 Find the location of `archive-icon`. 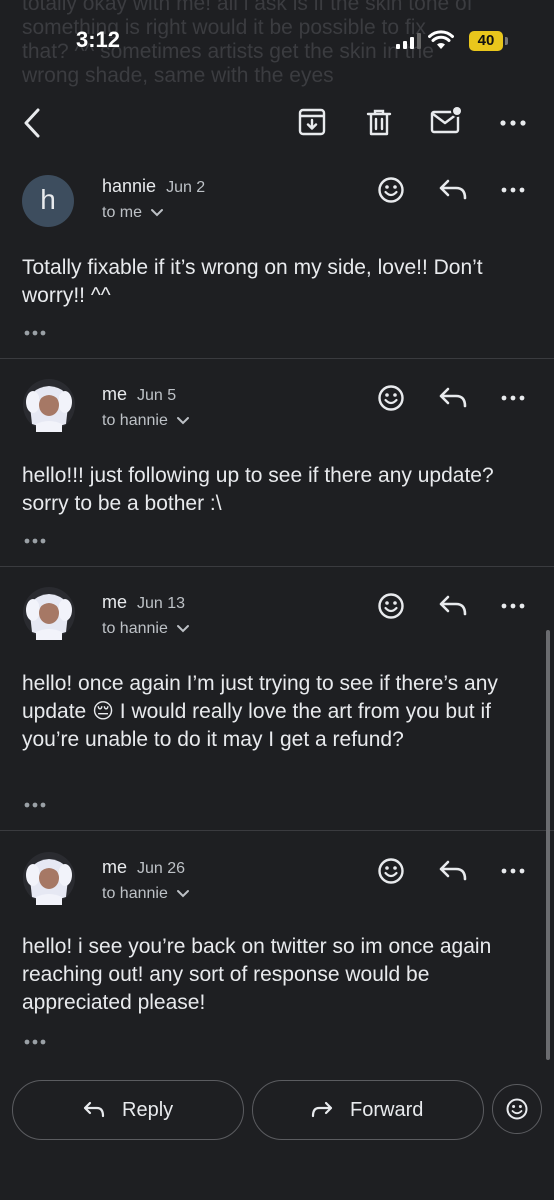

archive-icon is located at coordinates (312, 122).